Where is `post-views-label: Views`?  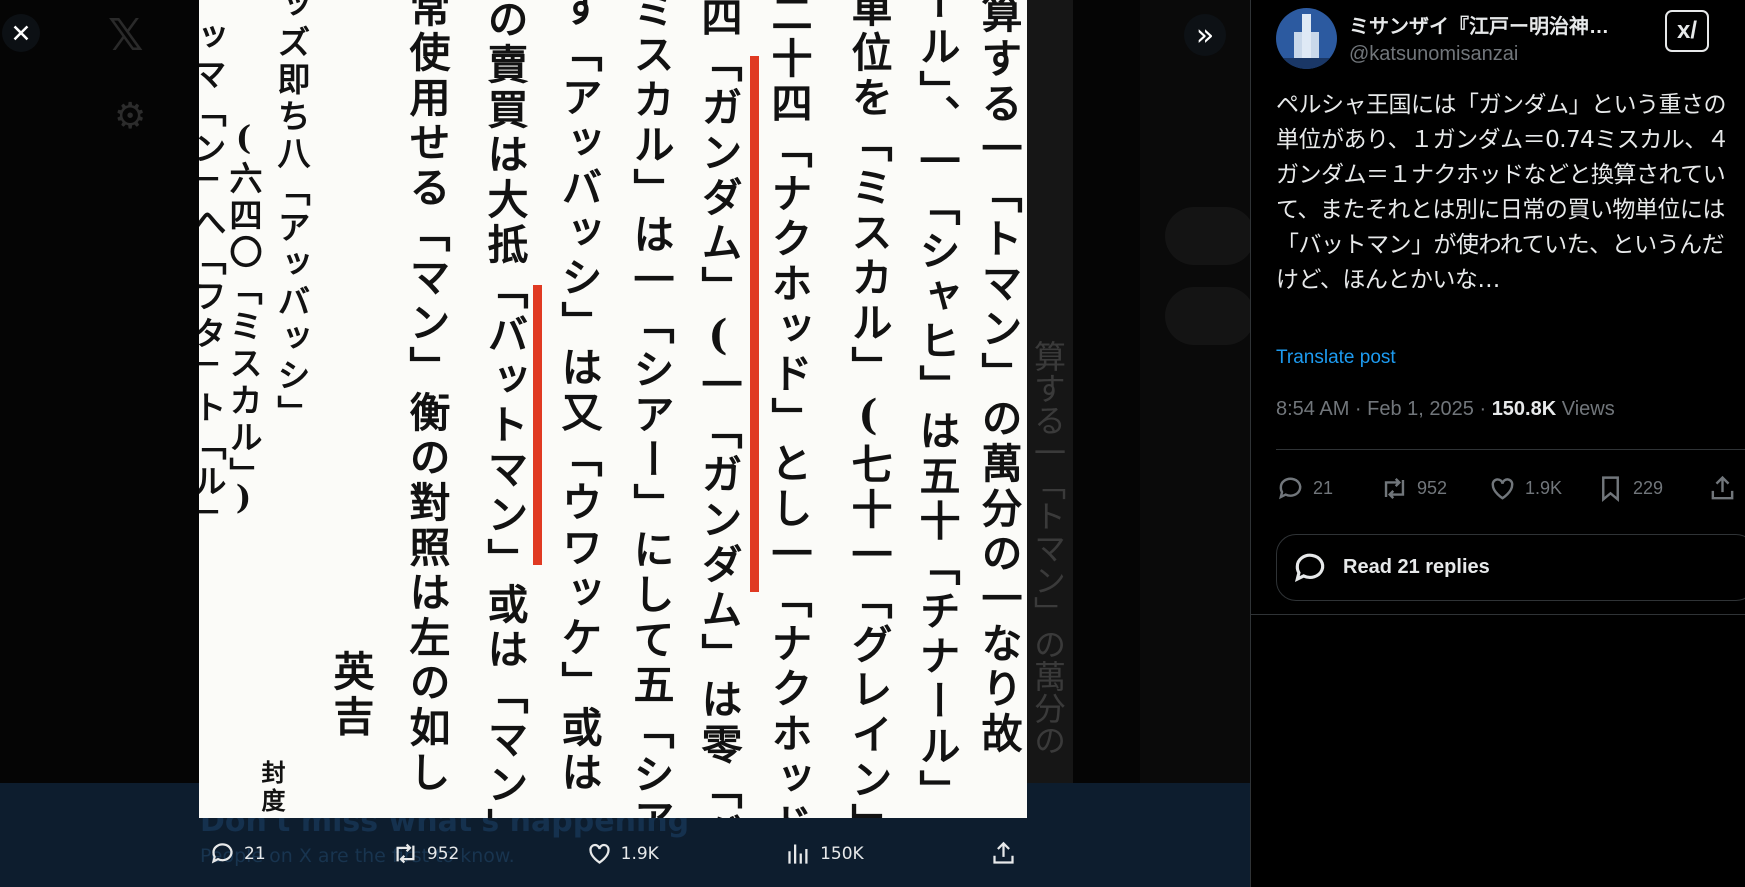 post-views-label: Views is located at coordinates (1585, 409).